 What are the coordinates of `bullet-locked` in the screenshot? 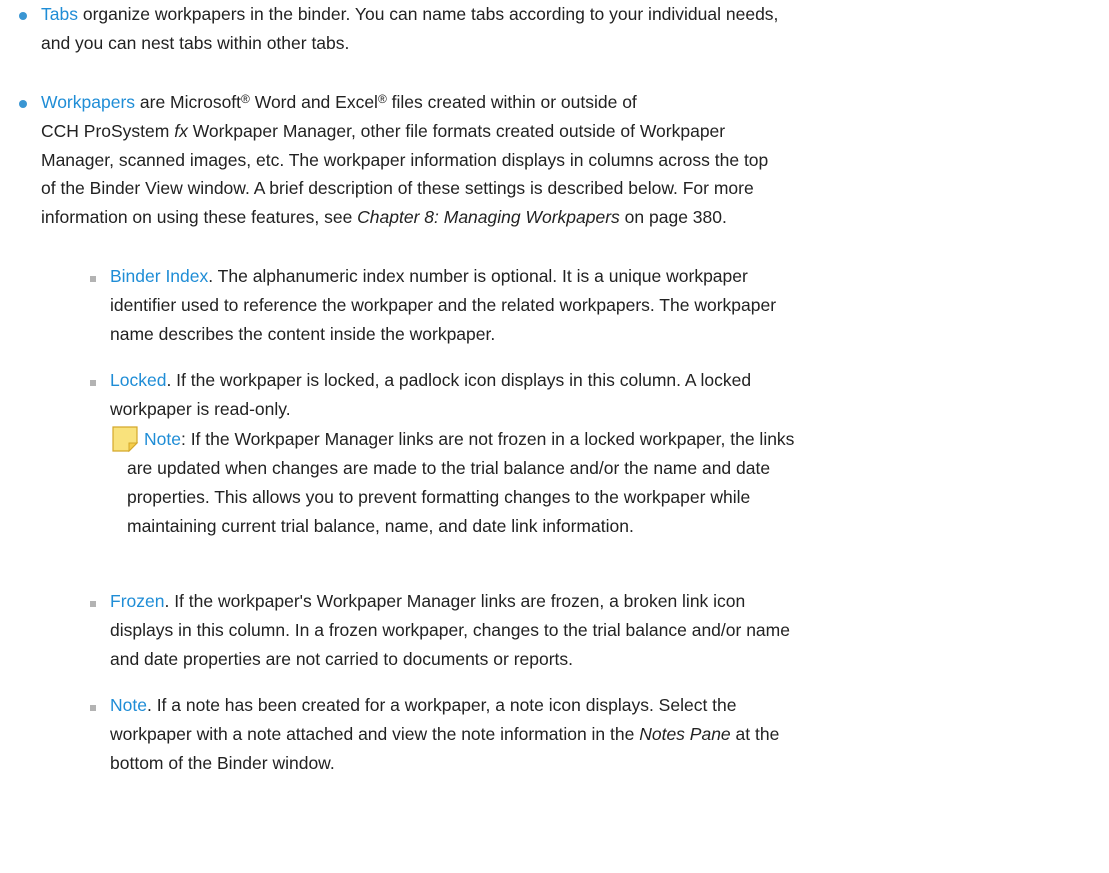 It's located at (93, 383).